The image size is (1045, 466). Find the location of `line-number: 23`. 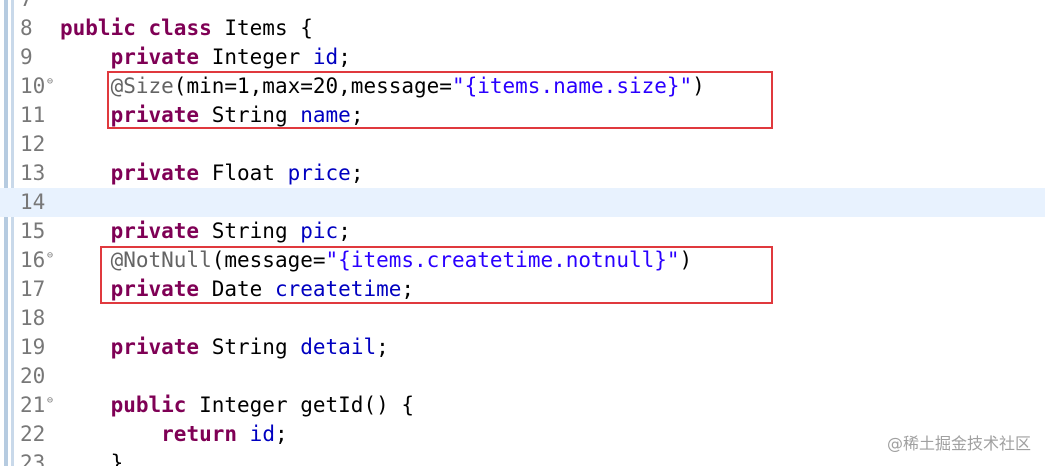

line-number: 23 is located at coordinates (33, 458).